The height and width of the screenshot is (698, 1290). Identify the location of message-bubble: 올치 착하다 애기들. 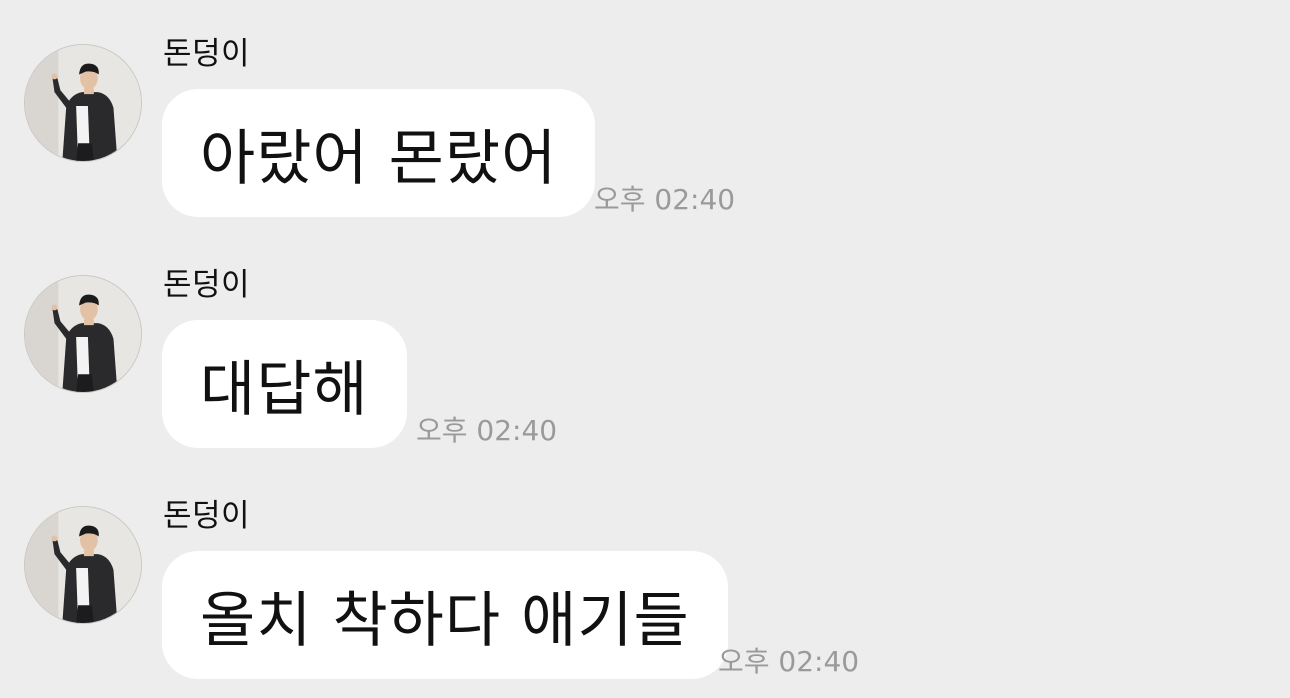
(445, 615).